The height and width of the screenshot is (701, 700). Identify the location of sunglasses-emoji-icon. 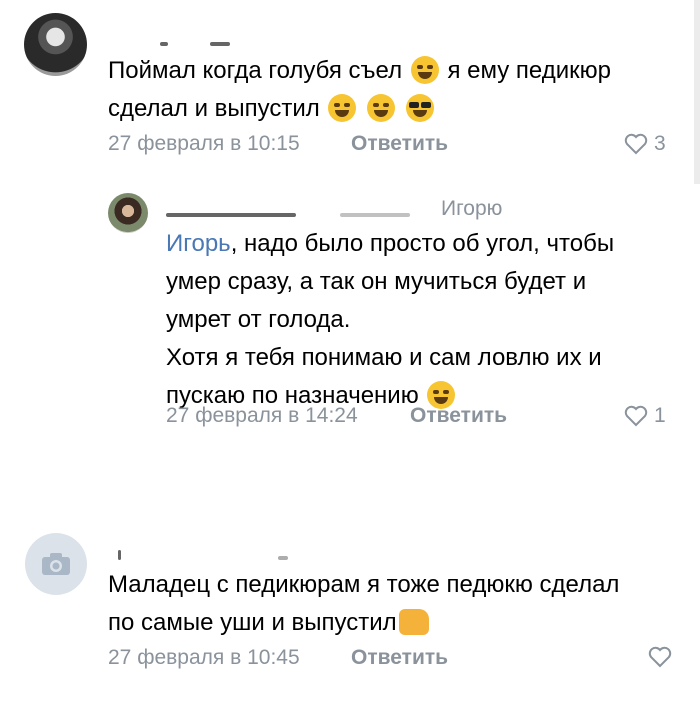
(419, 108).